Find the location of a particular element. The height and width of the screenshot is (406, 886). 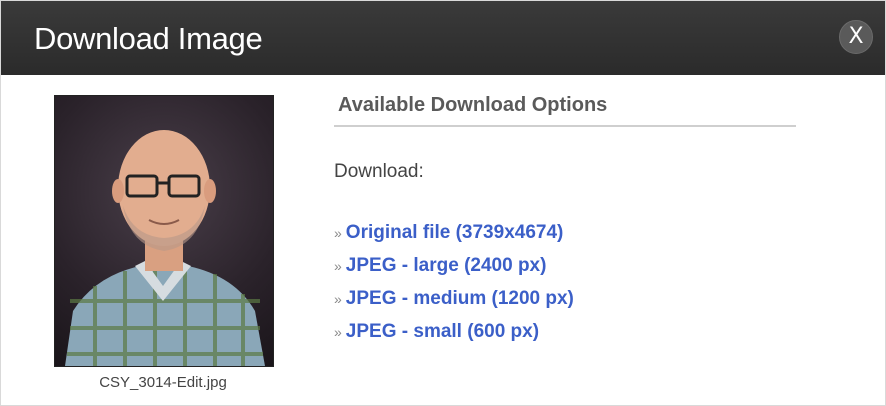

download-option-small: » JPEG - small (600 px) is located at coordinates (454, 334).